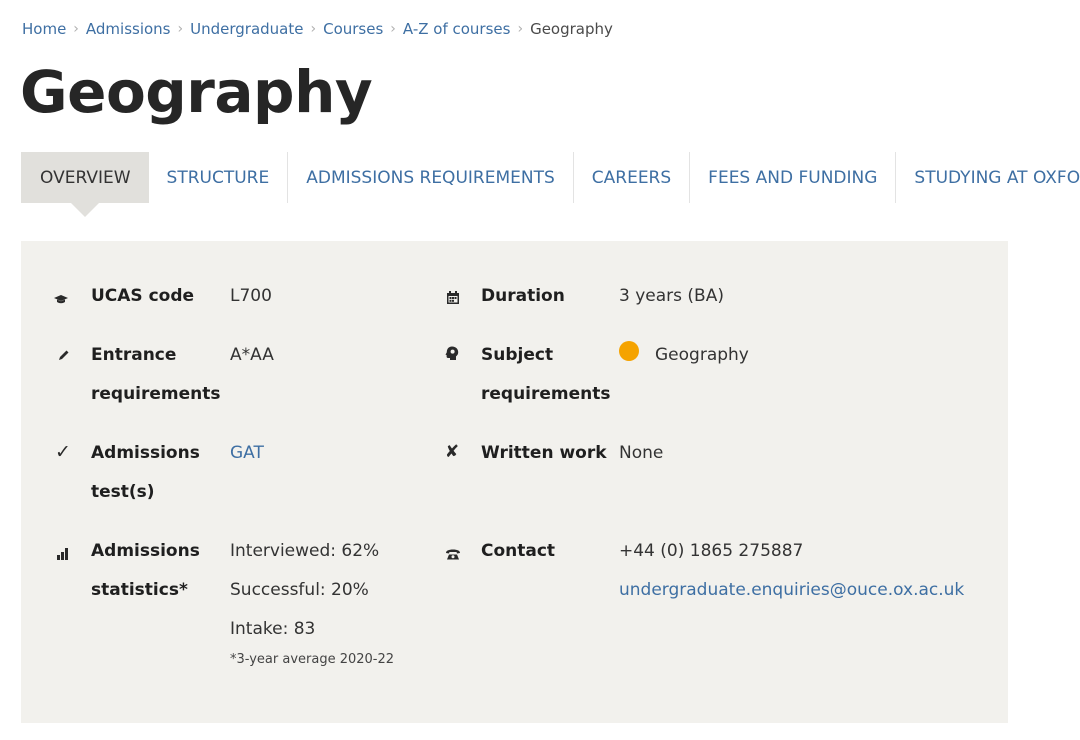 The image size is (1080, 740). I want to click on tab-studying-at-oxford: STUDYING AT OXFORD, so click(988, 177).